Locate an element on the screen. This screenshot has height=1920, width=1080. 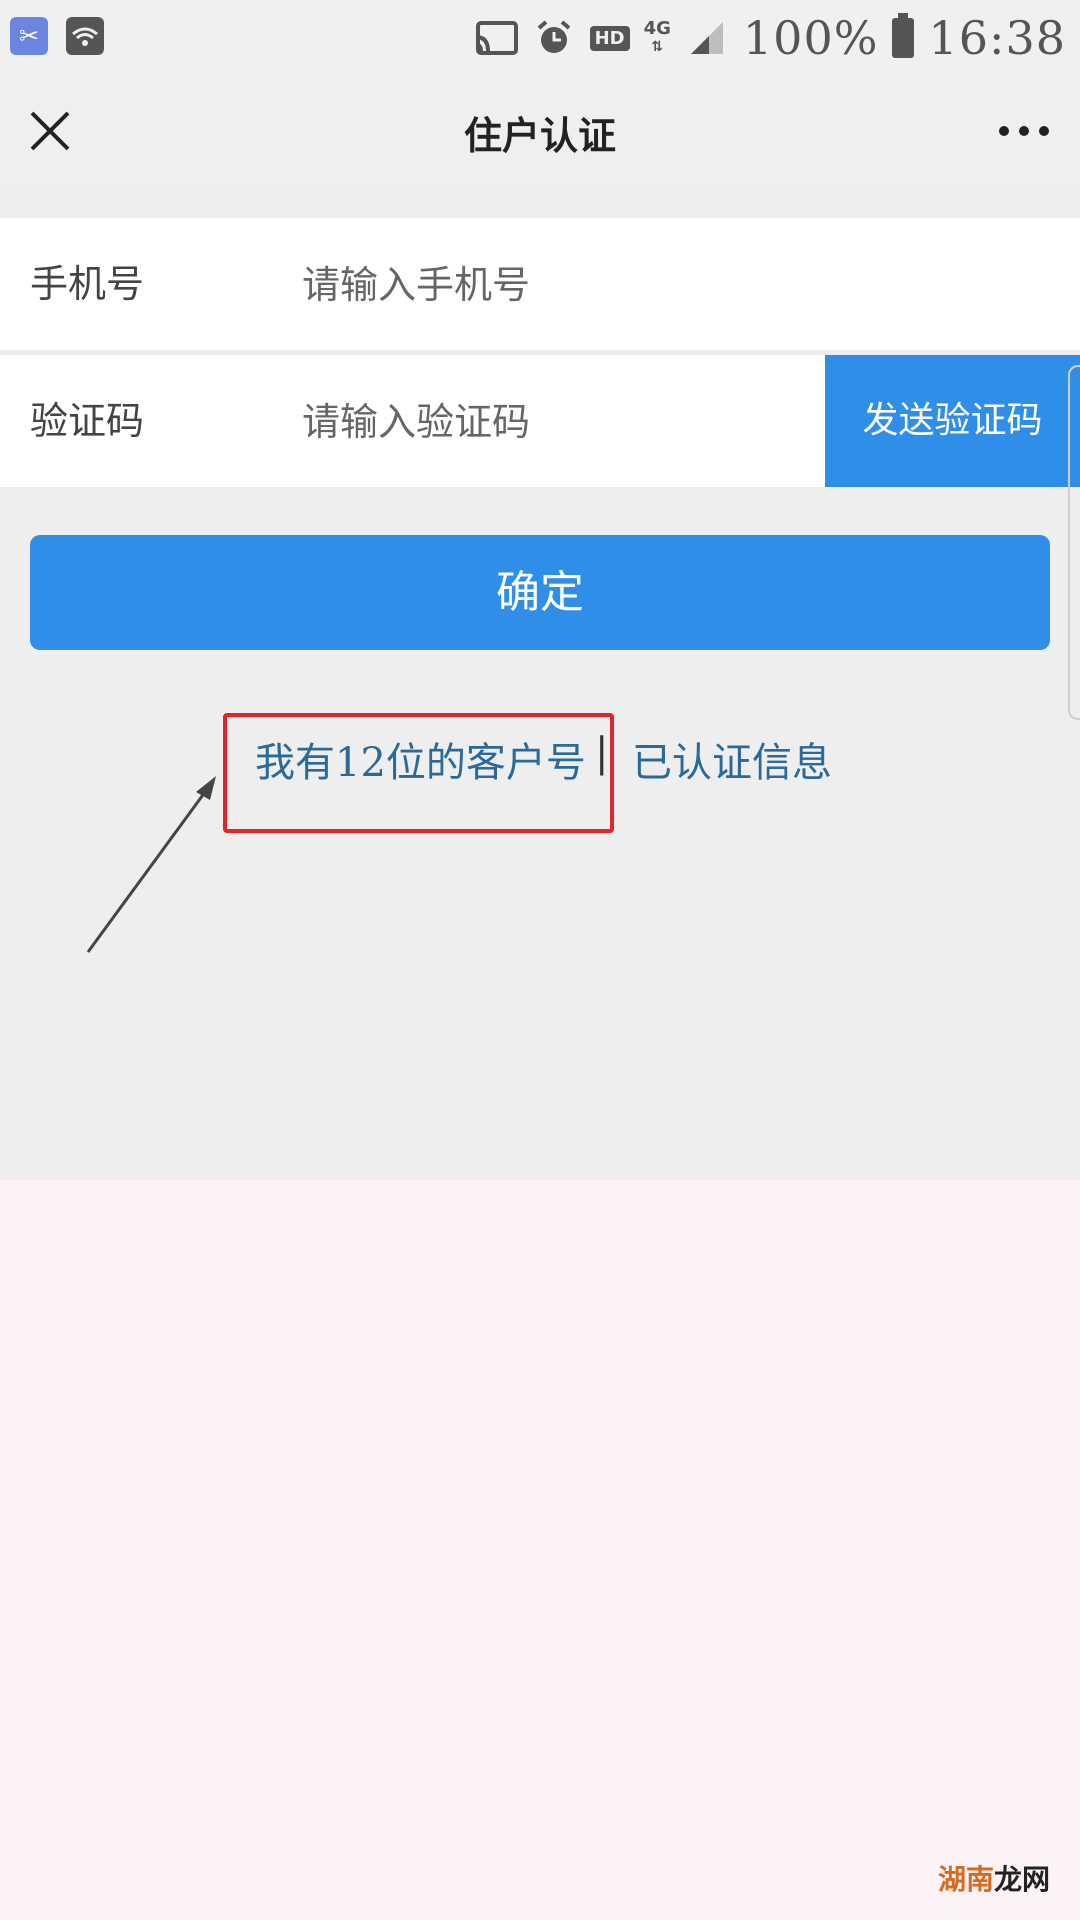
data-arrows-icon: ⇅ is located at coordinates (657, 47).